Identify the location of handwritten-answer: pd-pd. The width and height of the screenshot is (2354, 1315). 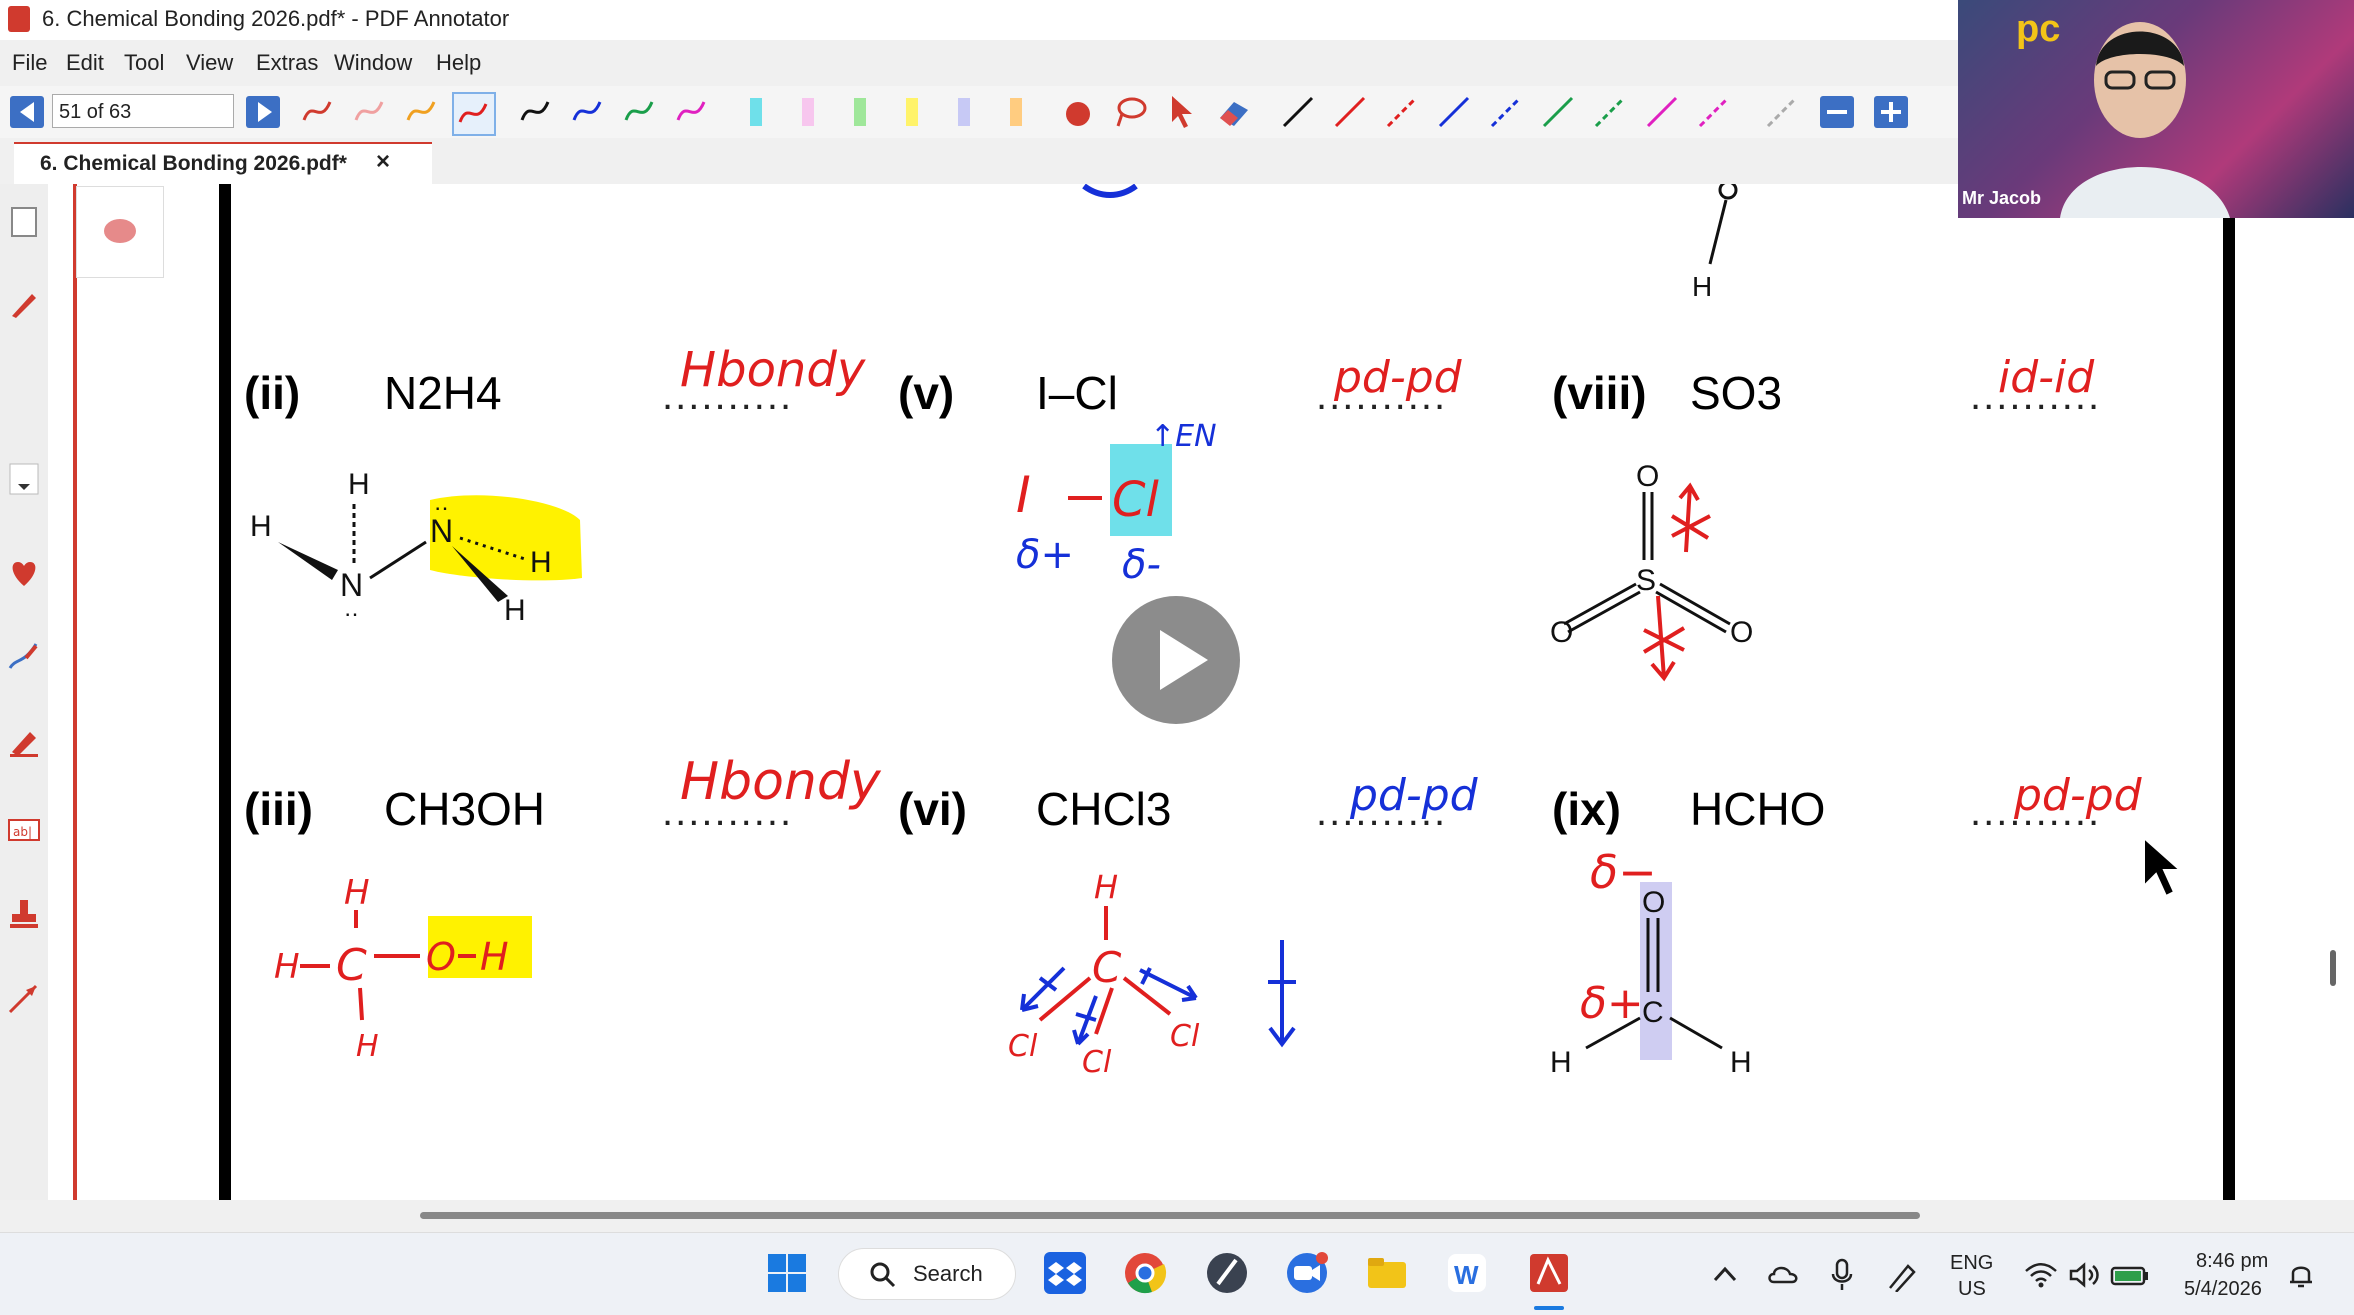
(2078, 795).